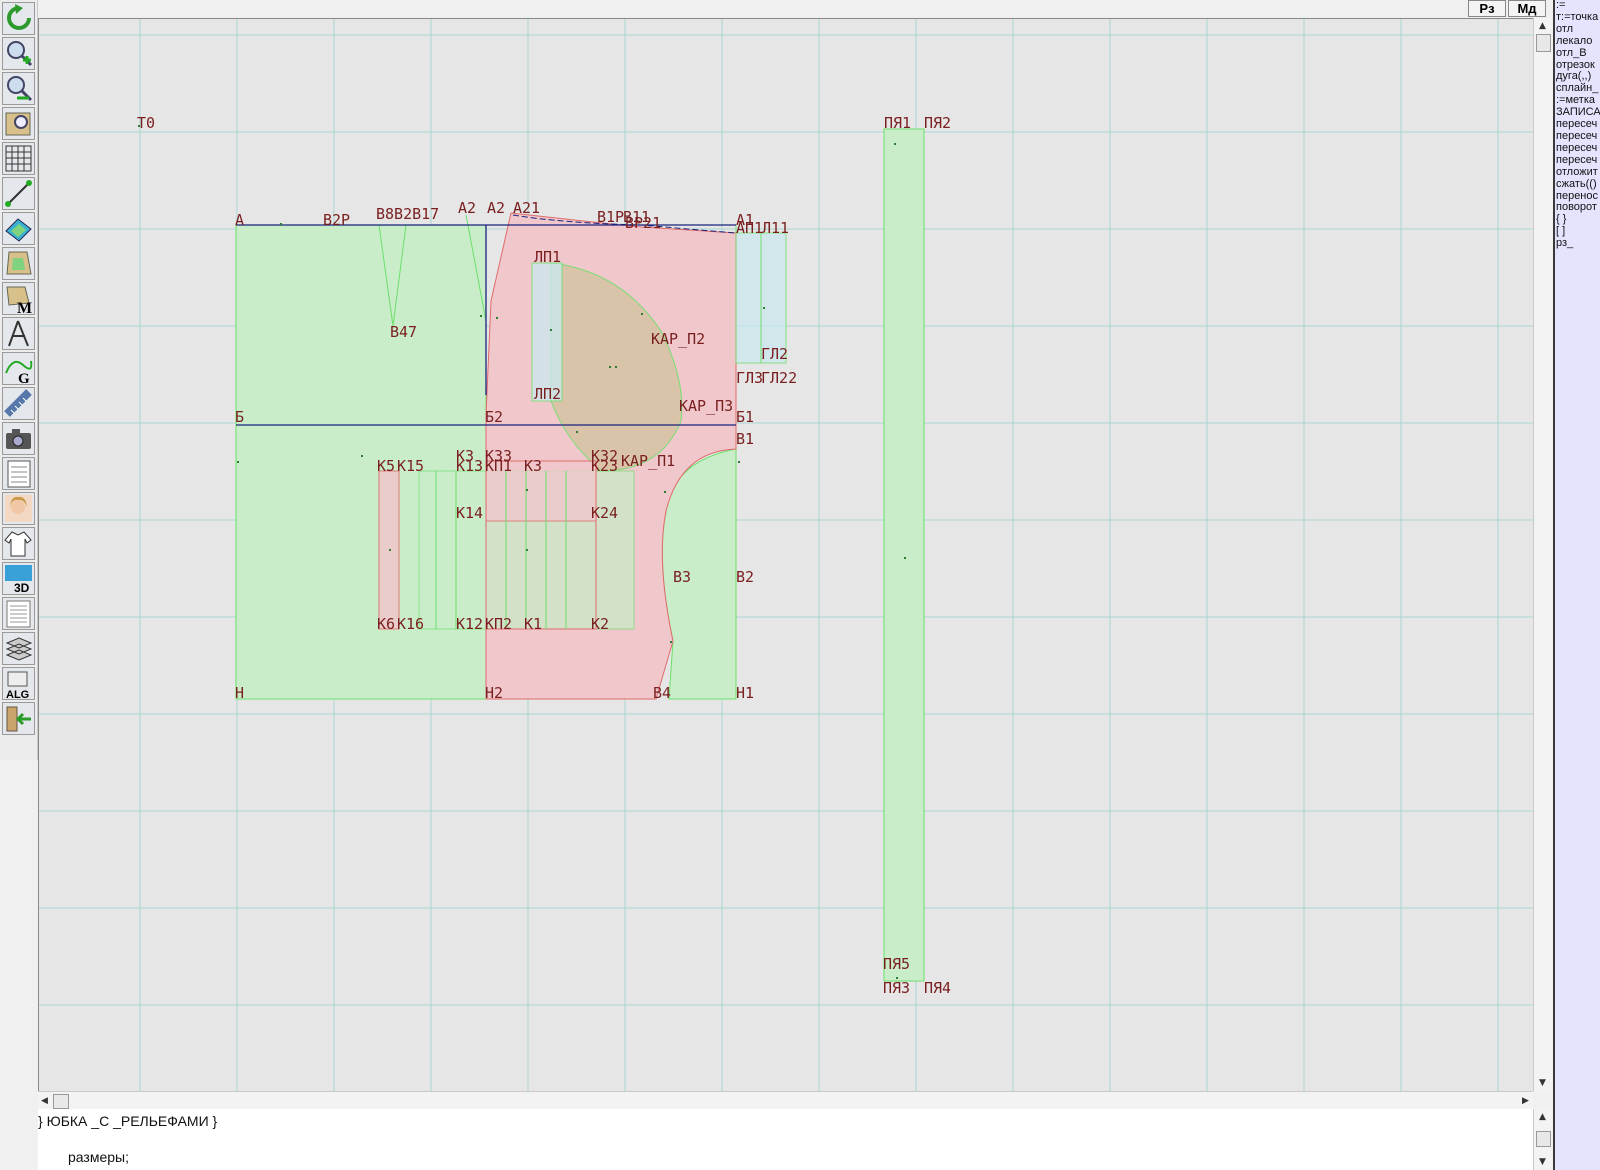 Image resolution: width=1600 pixels, height=1170 pixels. I want to click on line-tool-icon, so click(18, 193).